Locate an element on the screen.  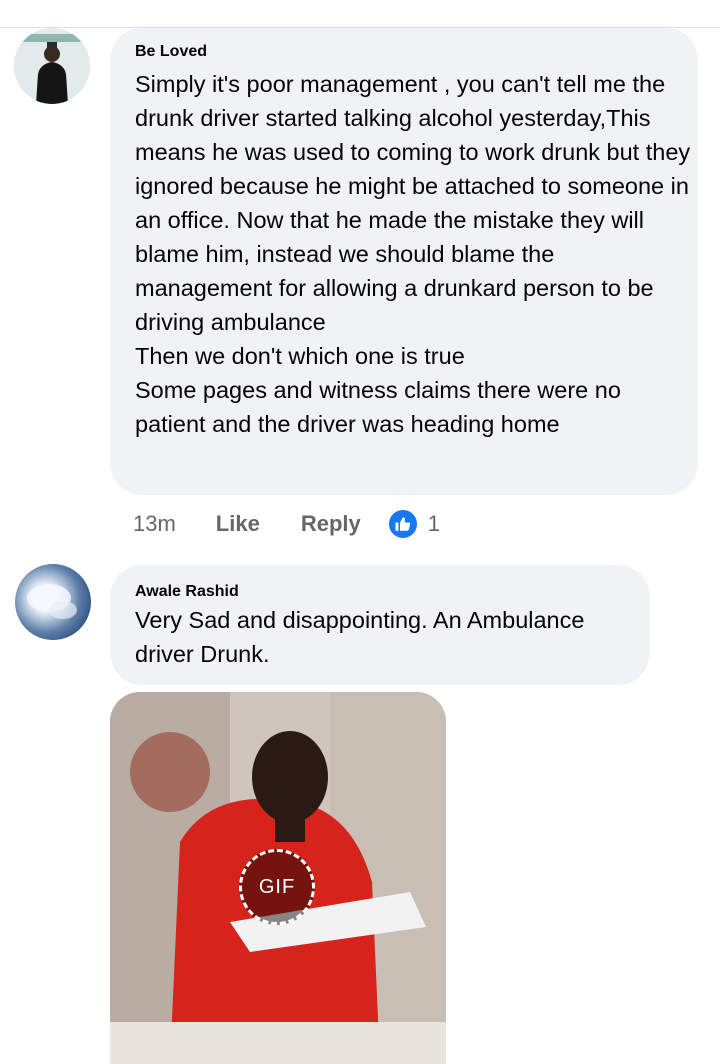
comment-actions: 13m Like Reply 1 is located at coordinates (286, 524).